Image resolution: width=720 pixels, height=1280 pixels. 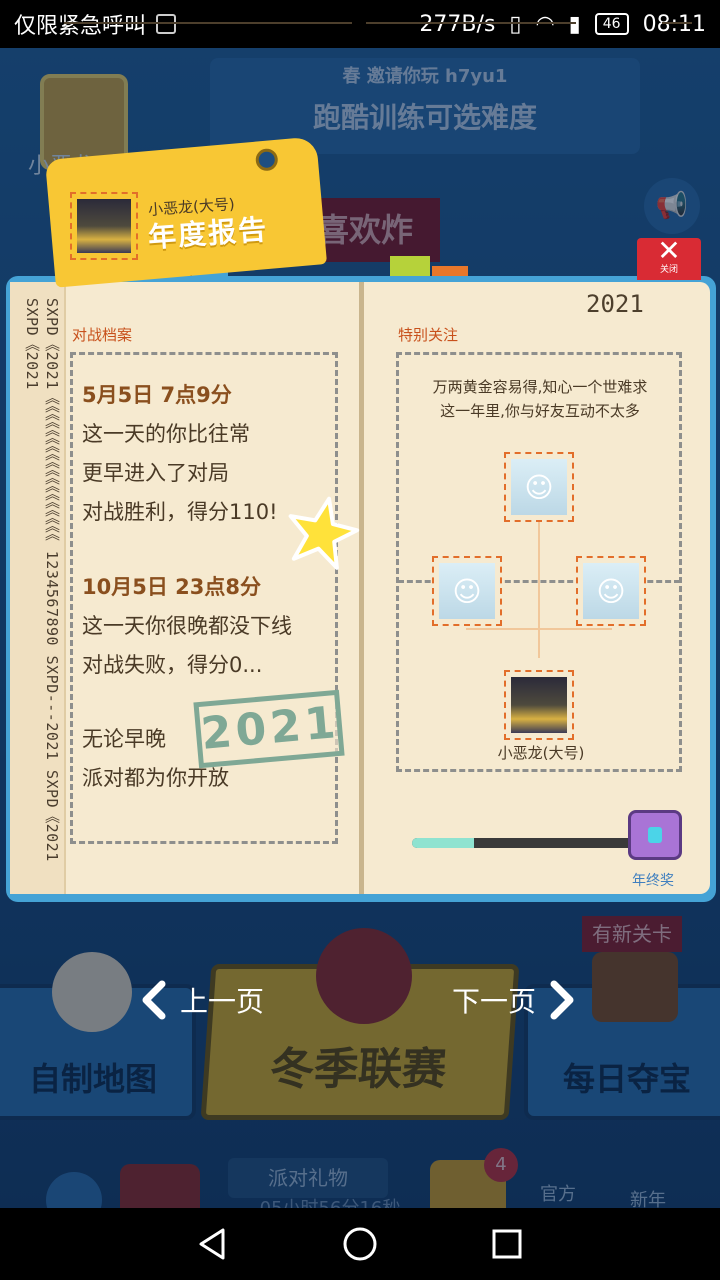 What do you see at coordinates (515, 24) in the screenshot?
I see `vibrate-icon: ▯` at bounding box center [515, 24].